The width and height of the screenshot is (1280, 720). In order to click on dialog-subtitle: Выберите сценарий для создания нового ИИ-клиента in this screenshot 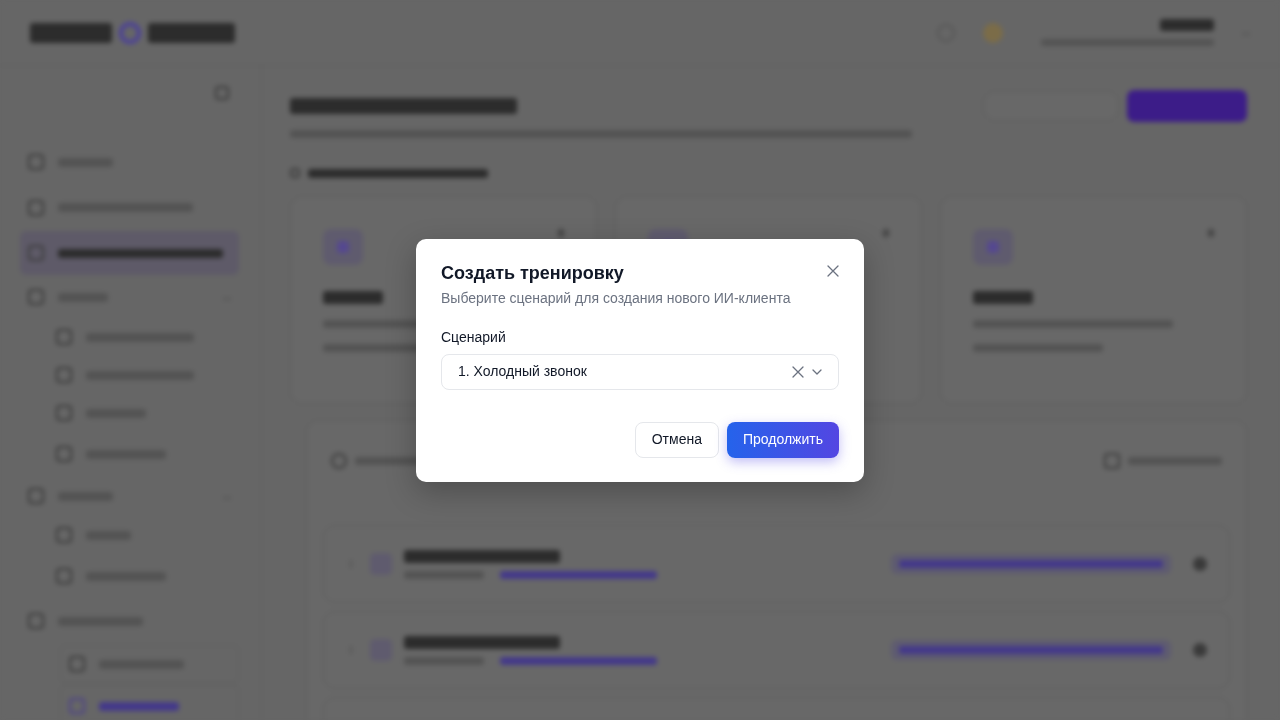, I will do `click(616, 298)`.